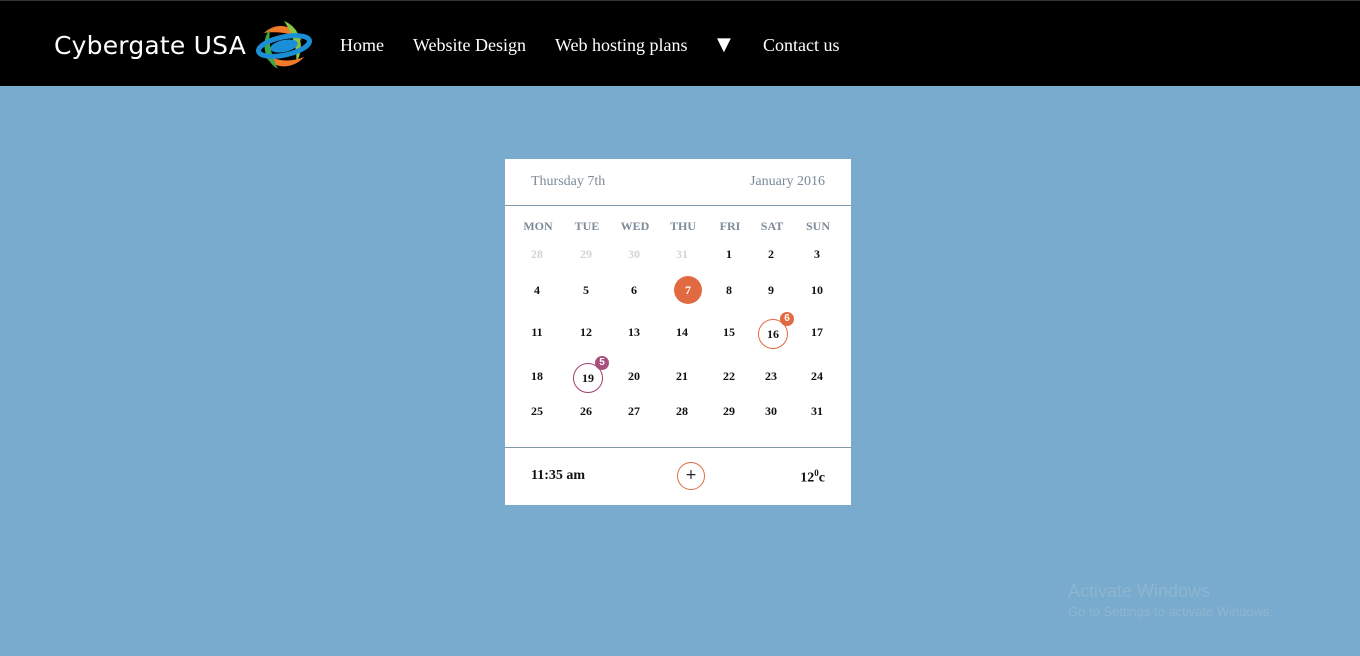 The height and width of the screenshot is (656, 1360). What do you see at coordinates (801, 45) in the screenshot?
I see `nav-contact-us: Contact us` at bounding box center [801, 45].